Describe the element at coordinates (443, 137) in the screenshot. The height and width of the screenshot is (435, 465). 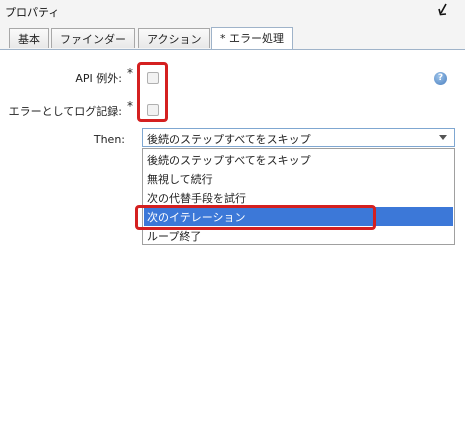
I see `chevron-down-icon` at that location.